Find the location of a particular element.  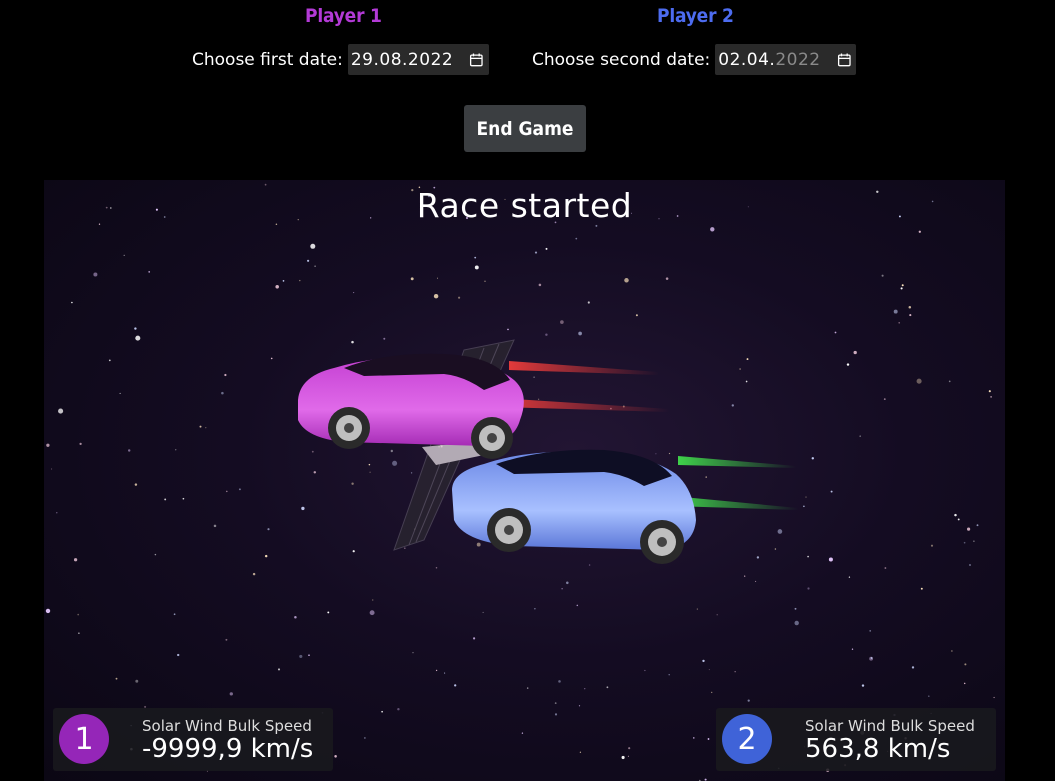

second-date-value-muted: 2022 is located at coordinates (798, 59).